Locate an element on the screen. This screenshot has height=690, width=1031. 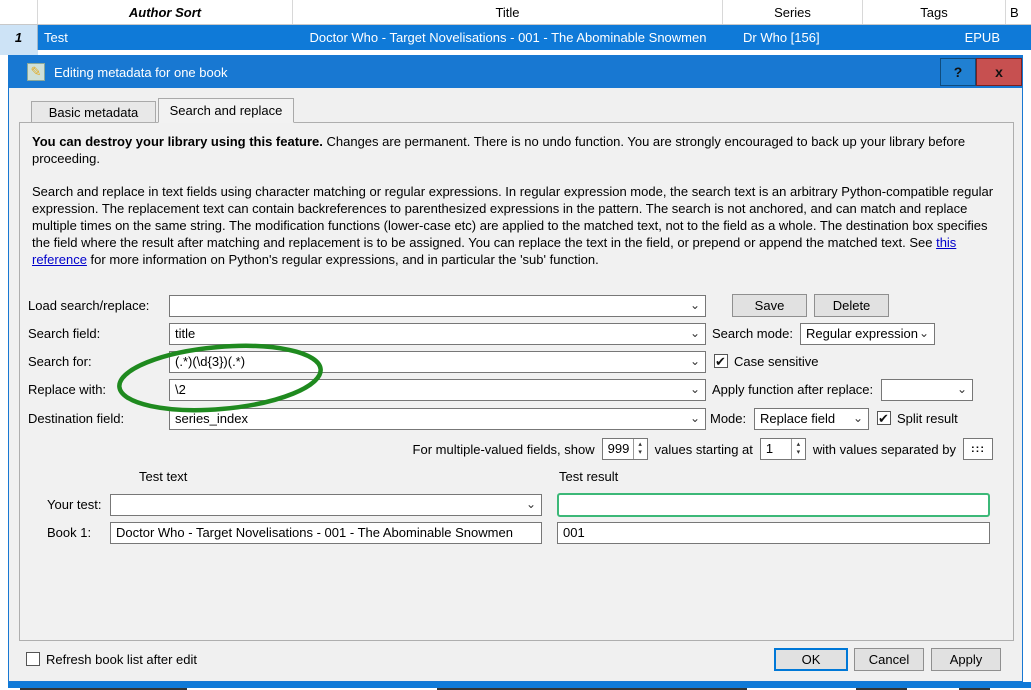
column-header-series: Series is located at coordinates (793, 12).